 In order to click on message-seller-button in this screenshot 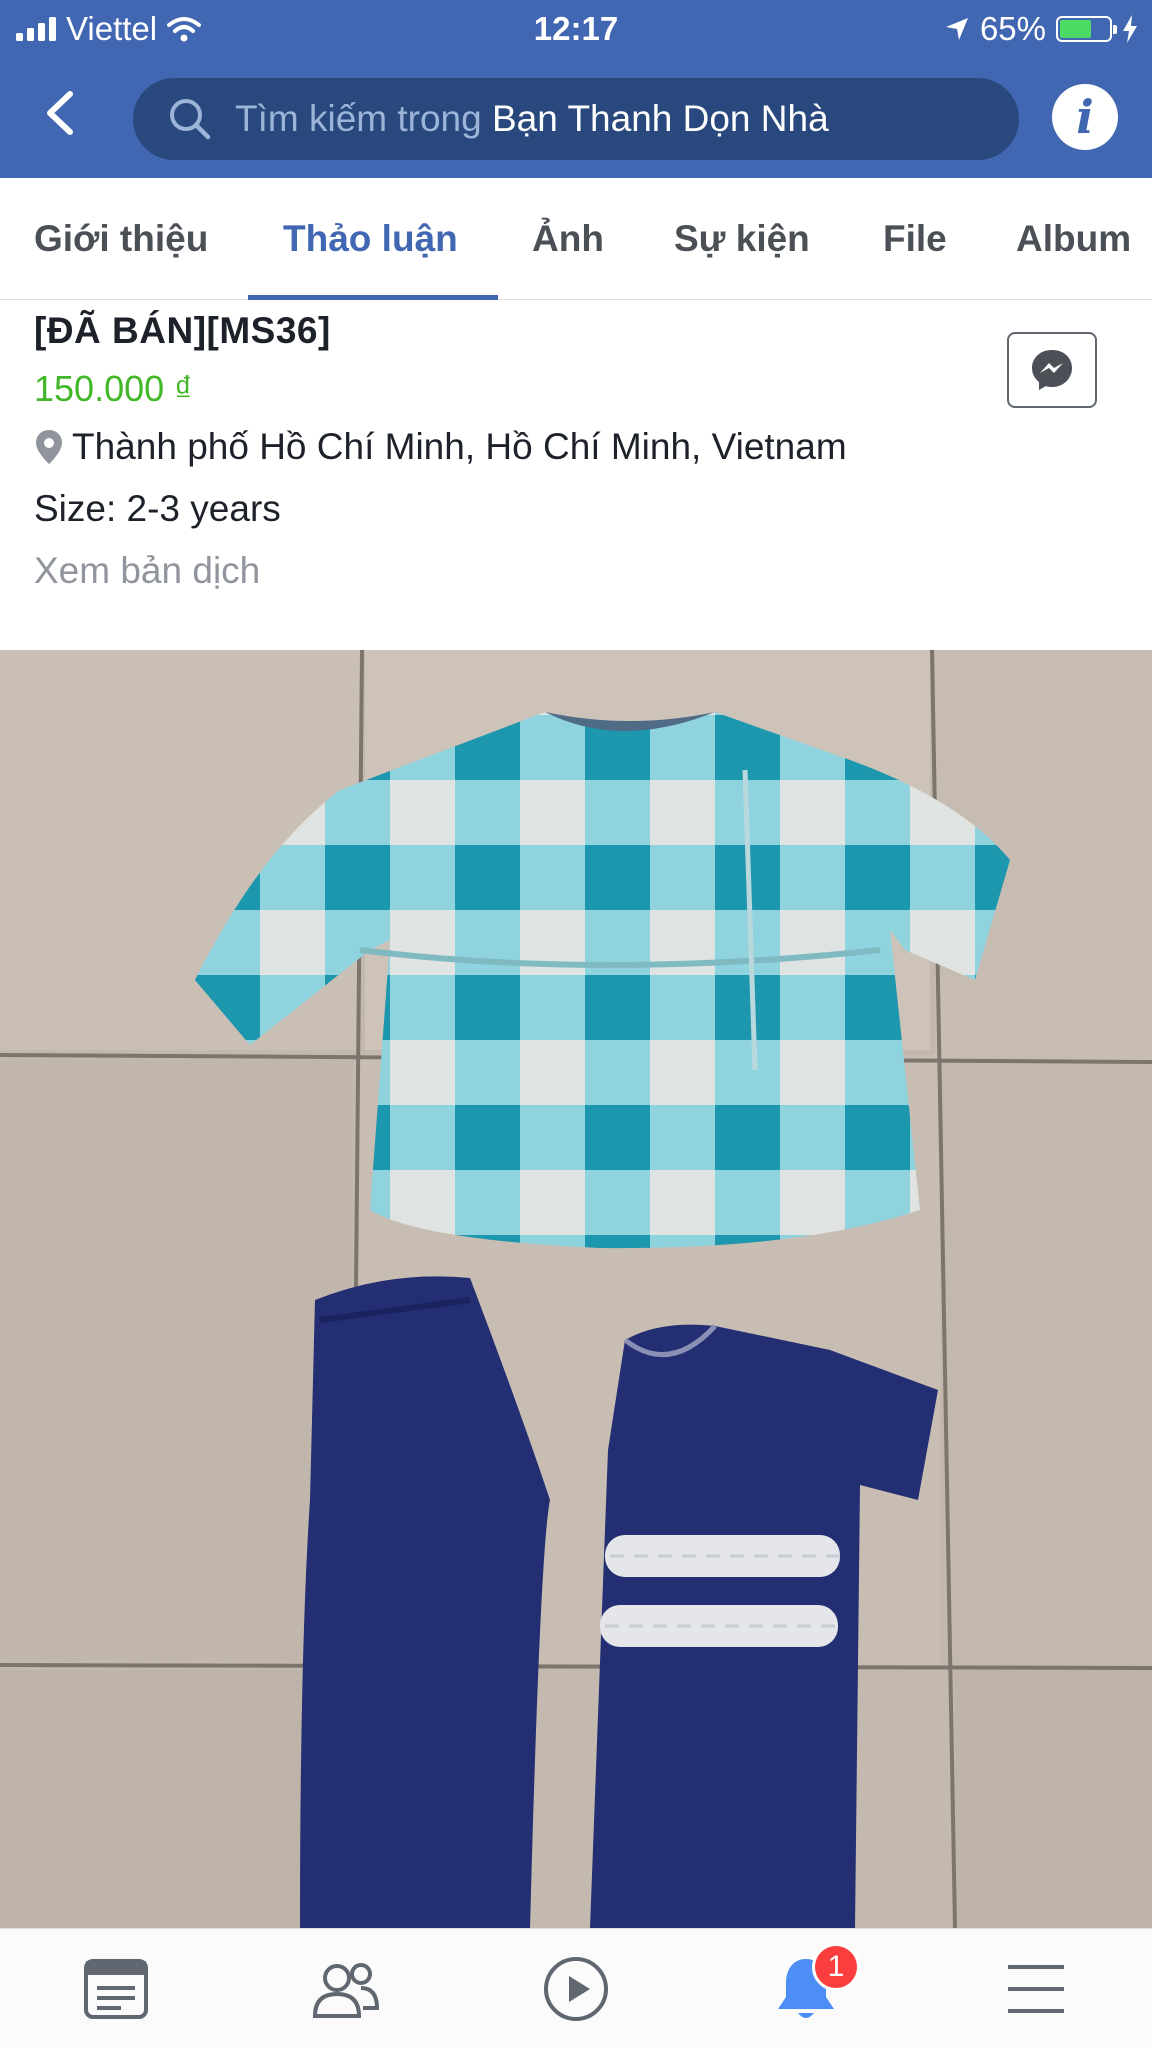, I will do `click(1052, 370)`.